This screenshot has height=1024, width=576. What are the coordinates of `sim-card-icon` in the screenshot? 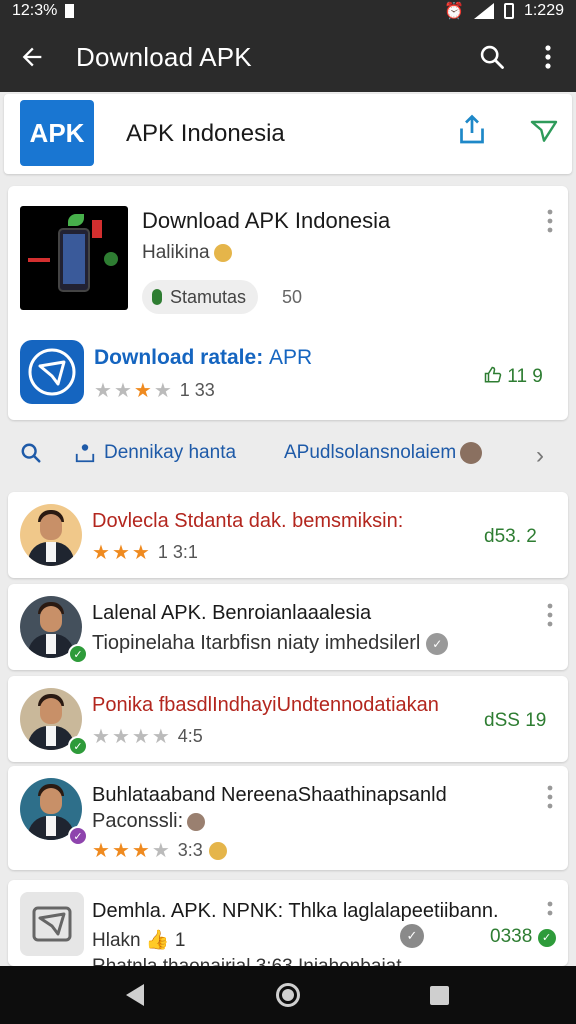 It's located at (70, 11).